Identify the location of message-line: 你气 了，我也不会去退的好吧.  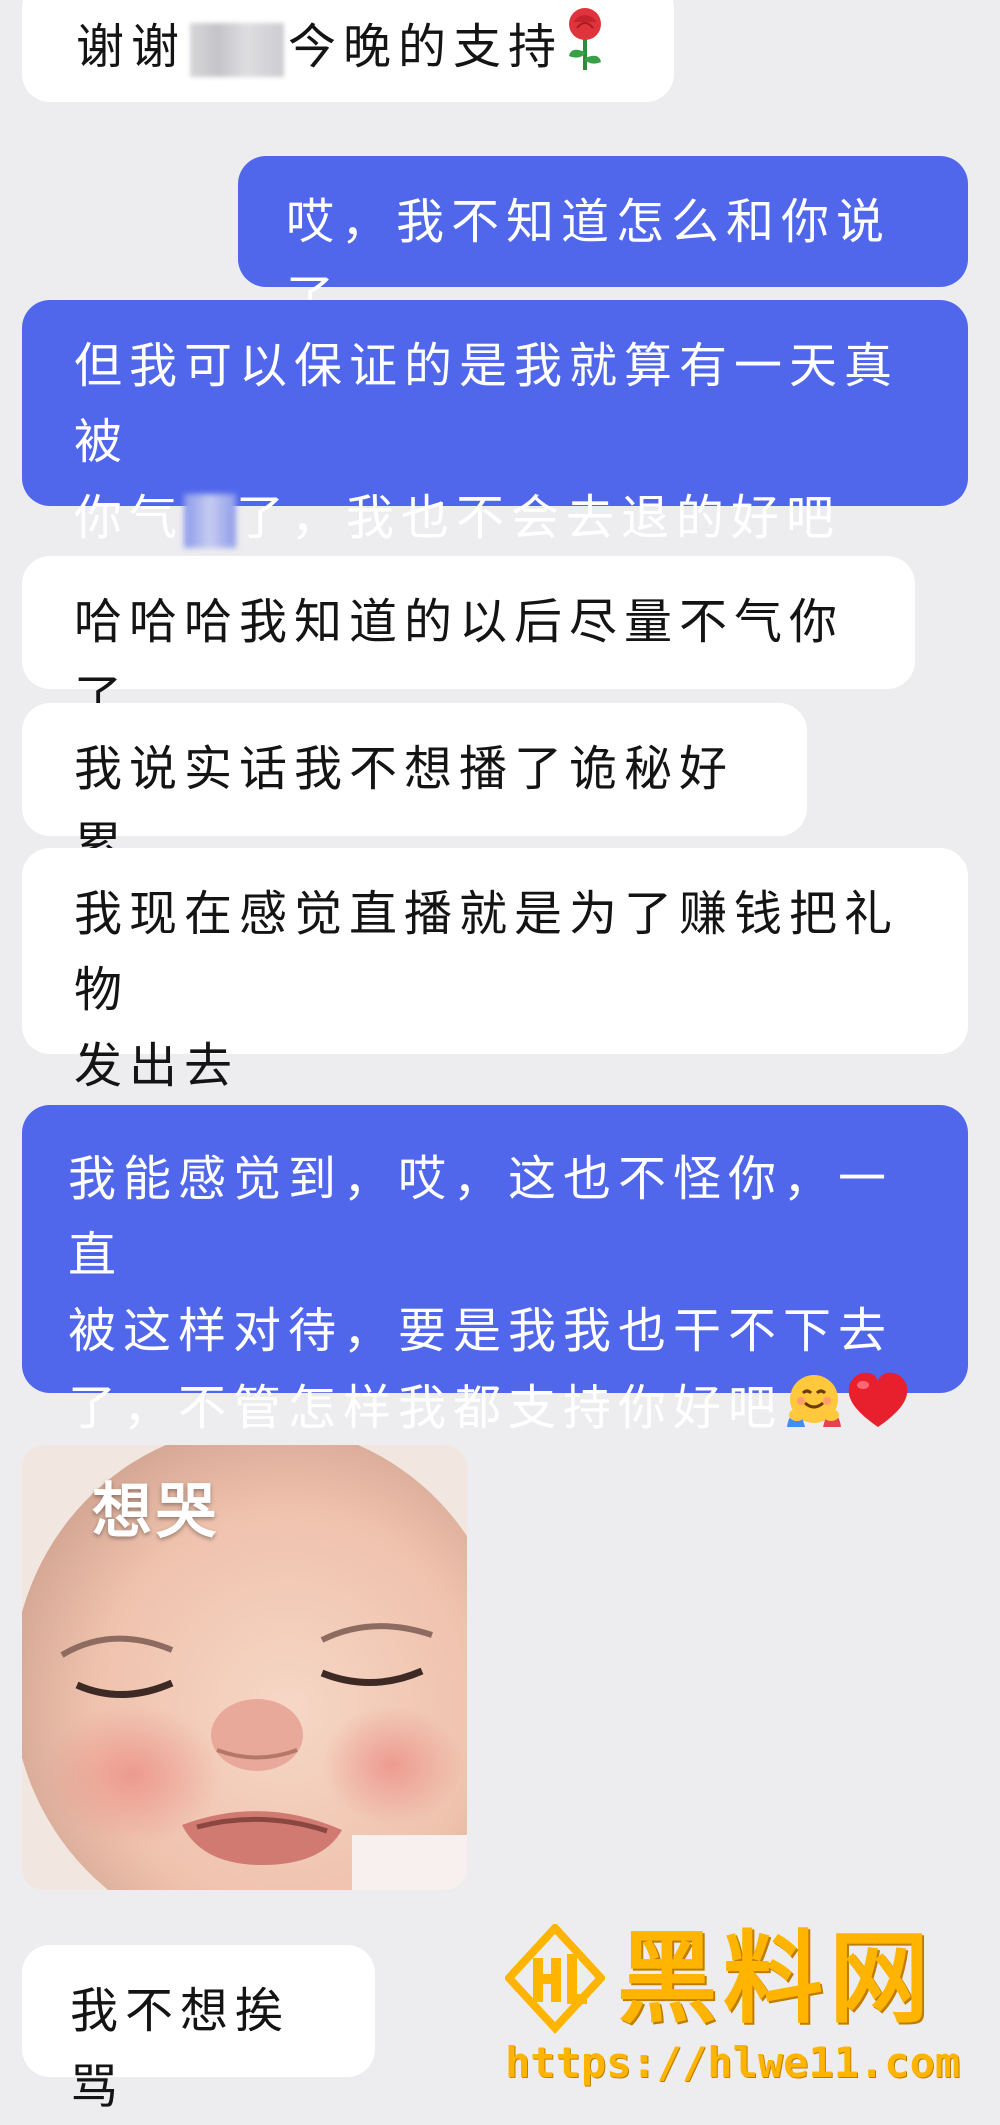
(501, 518).